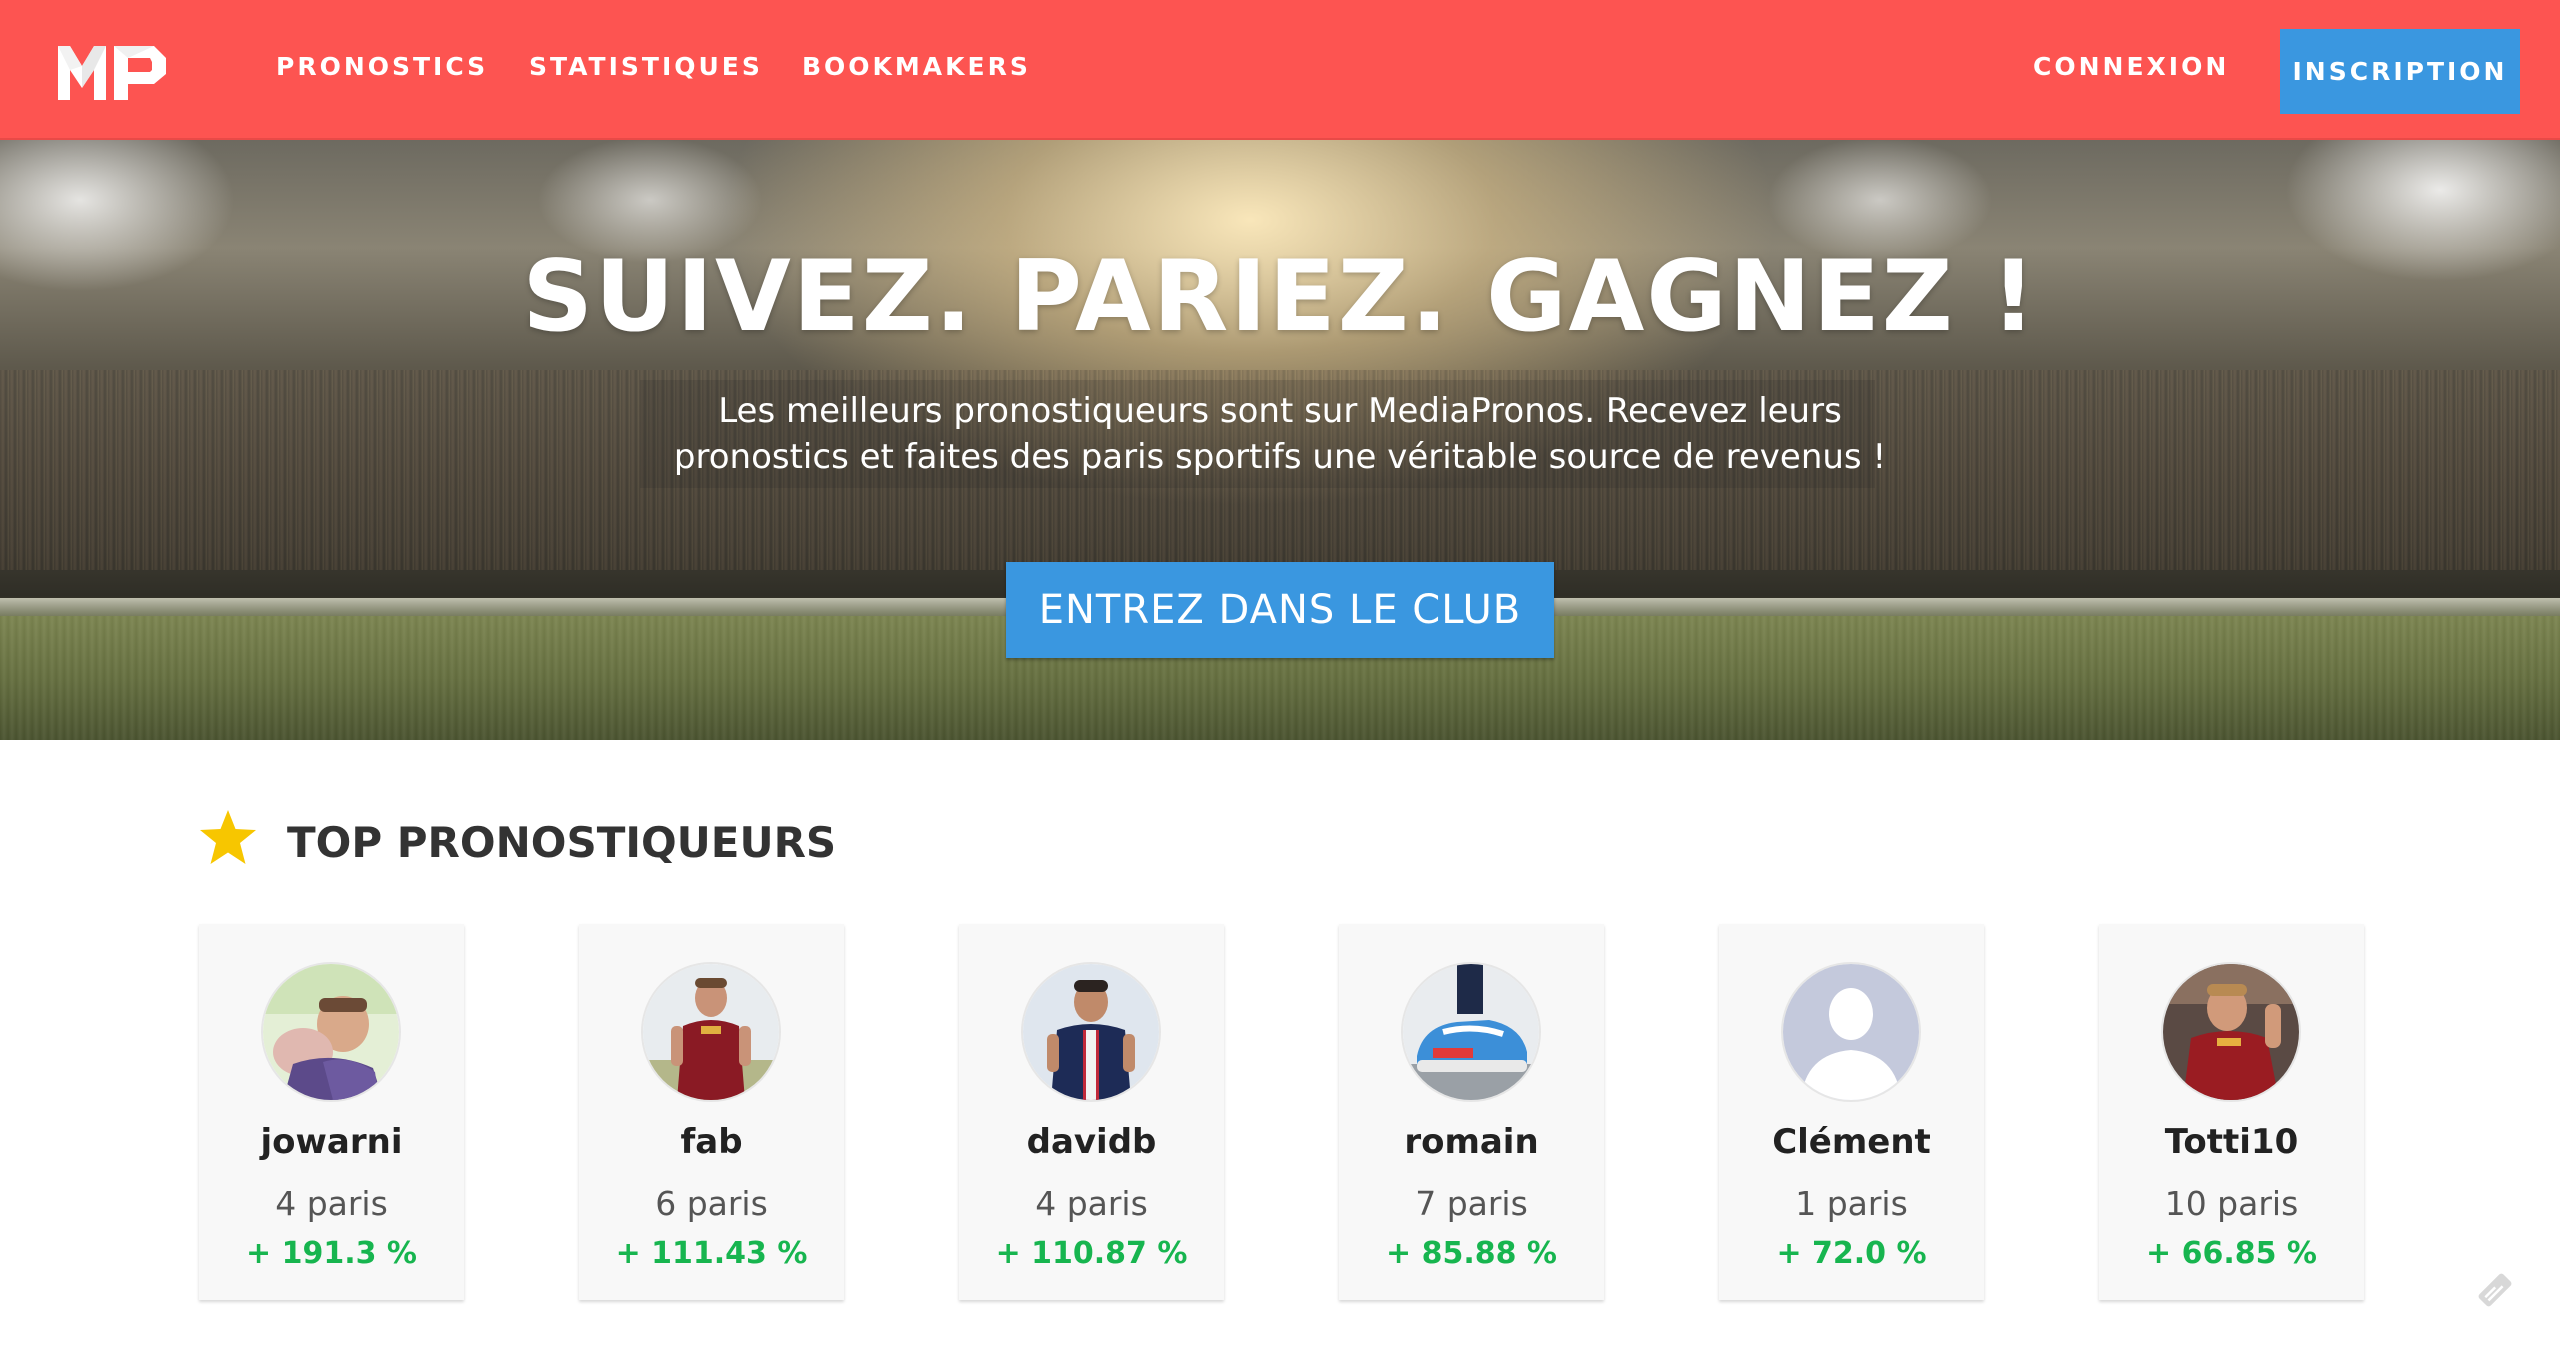 The width and height of the screenshot is (2560, 1356). I want to click on tipster-roi: + 110.87 %, so click(1091, 1253).